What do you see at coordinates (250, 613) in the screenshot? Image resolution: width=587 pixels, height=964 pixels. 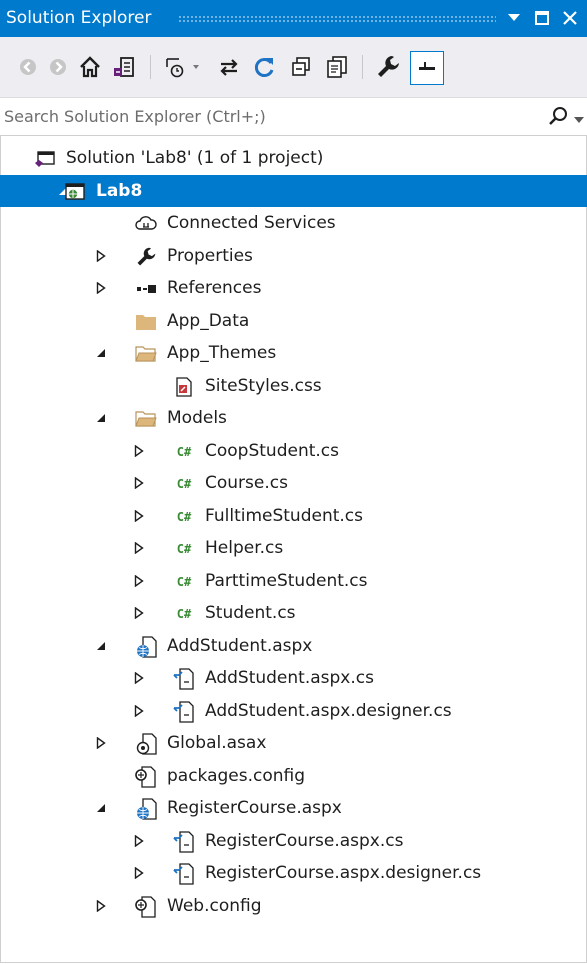 I see `tree-item-label: Student.cs` at bounding box center [250, 613].